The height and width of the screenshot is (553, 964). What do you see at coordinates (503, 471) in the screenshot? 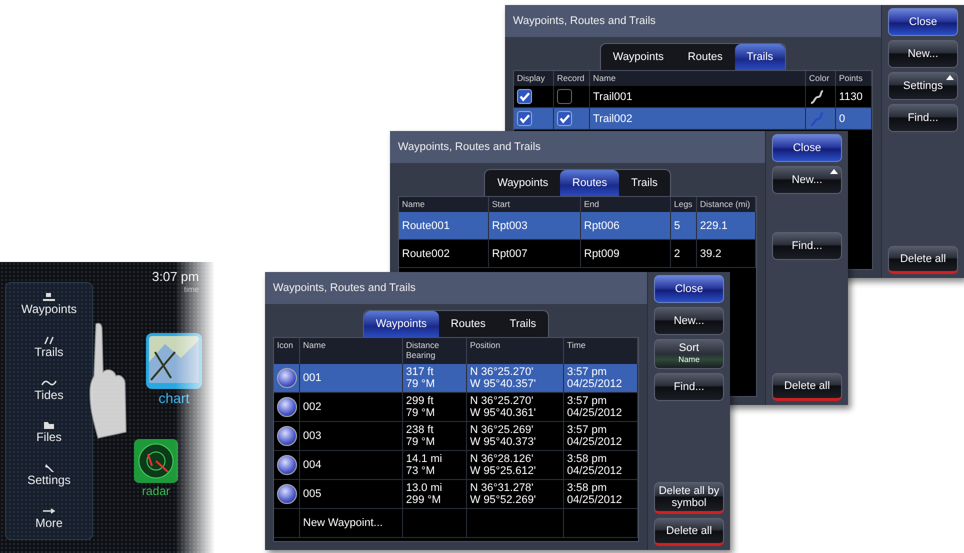
I see `longitude-text: W 95°25.612'` at bounding box center [503, 471].